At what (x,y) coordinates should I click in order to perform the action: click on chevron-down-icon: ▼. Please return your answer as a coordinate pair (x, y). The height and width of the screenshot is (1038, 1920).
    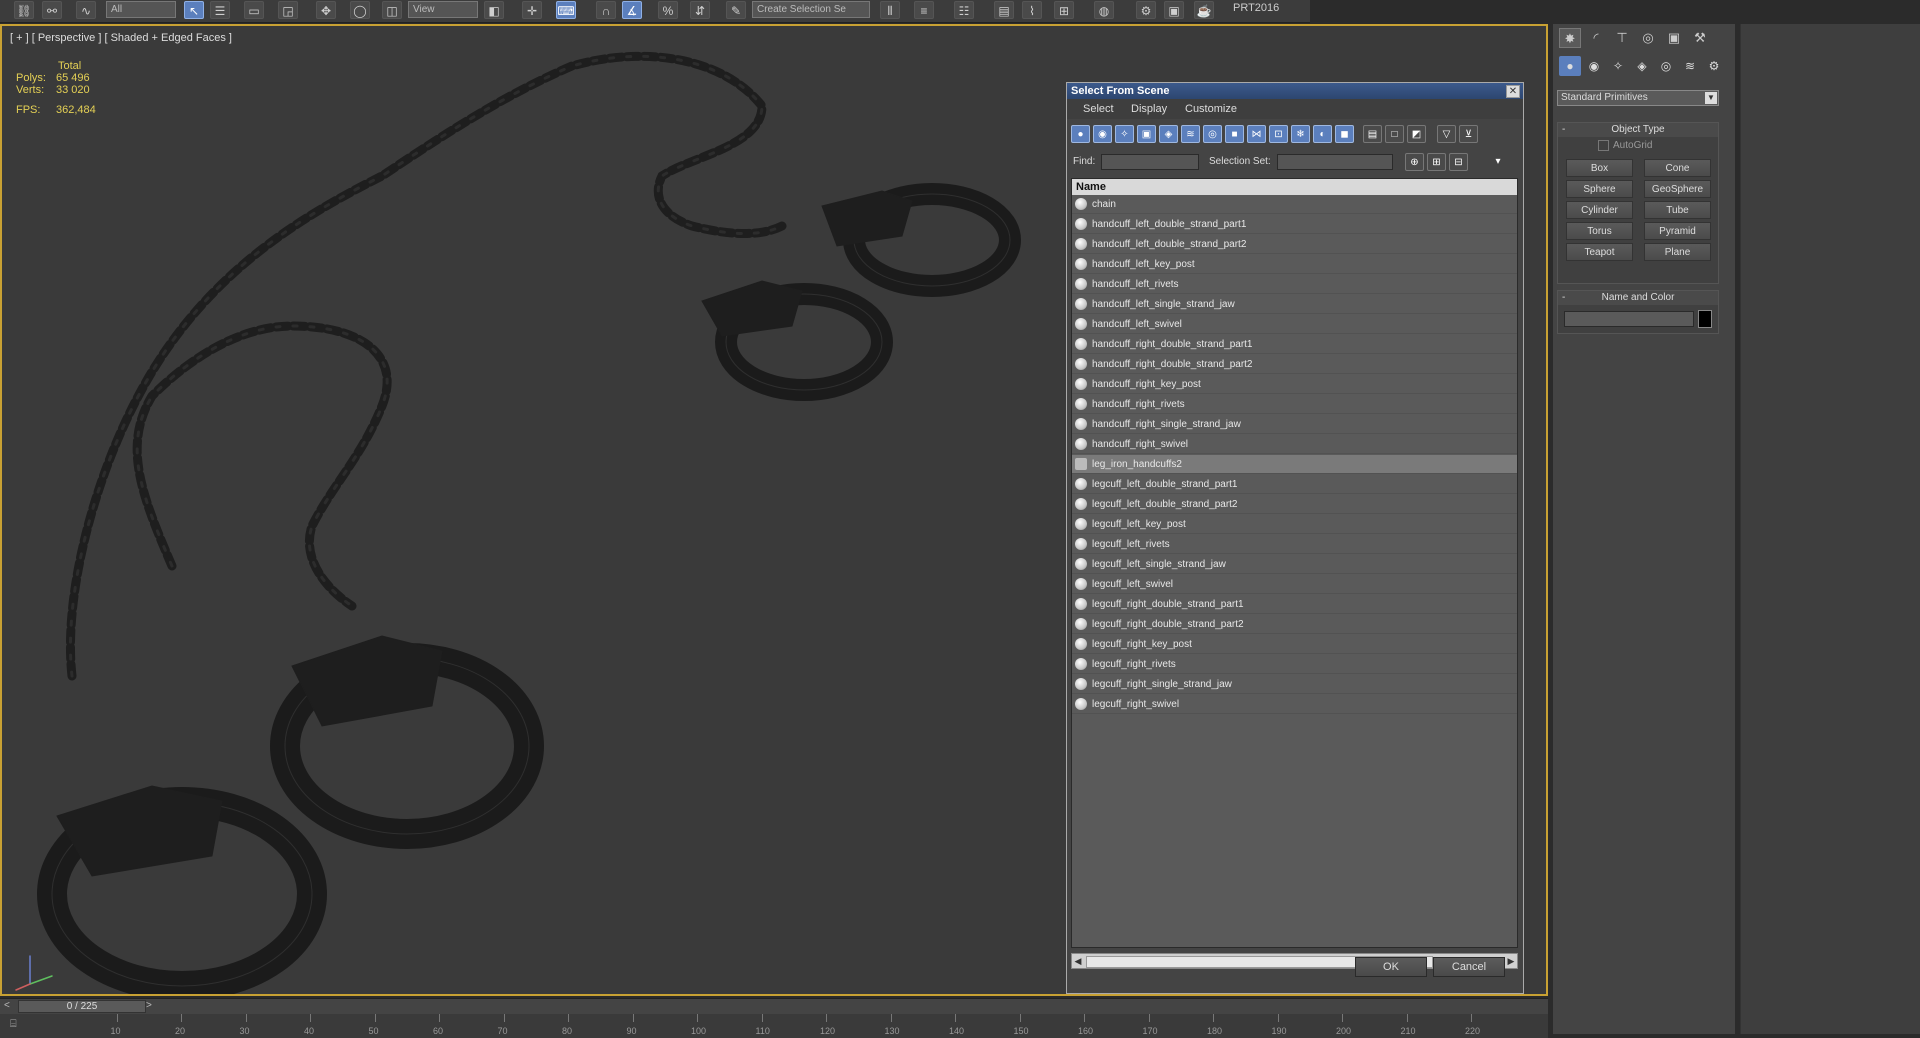
    Looking at the image, I should click on (1711, 98).